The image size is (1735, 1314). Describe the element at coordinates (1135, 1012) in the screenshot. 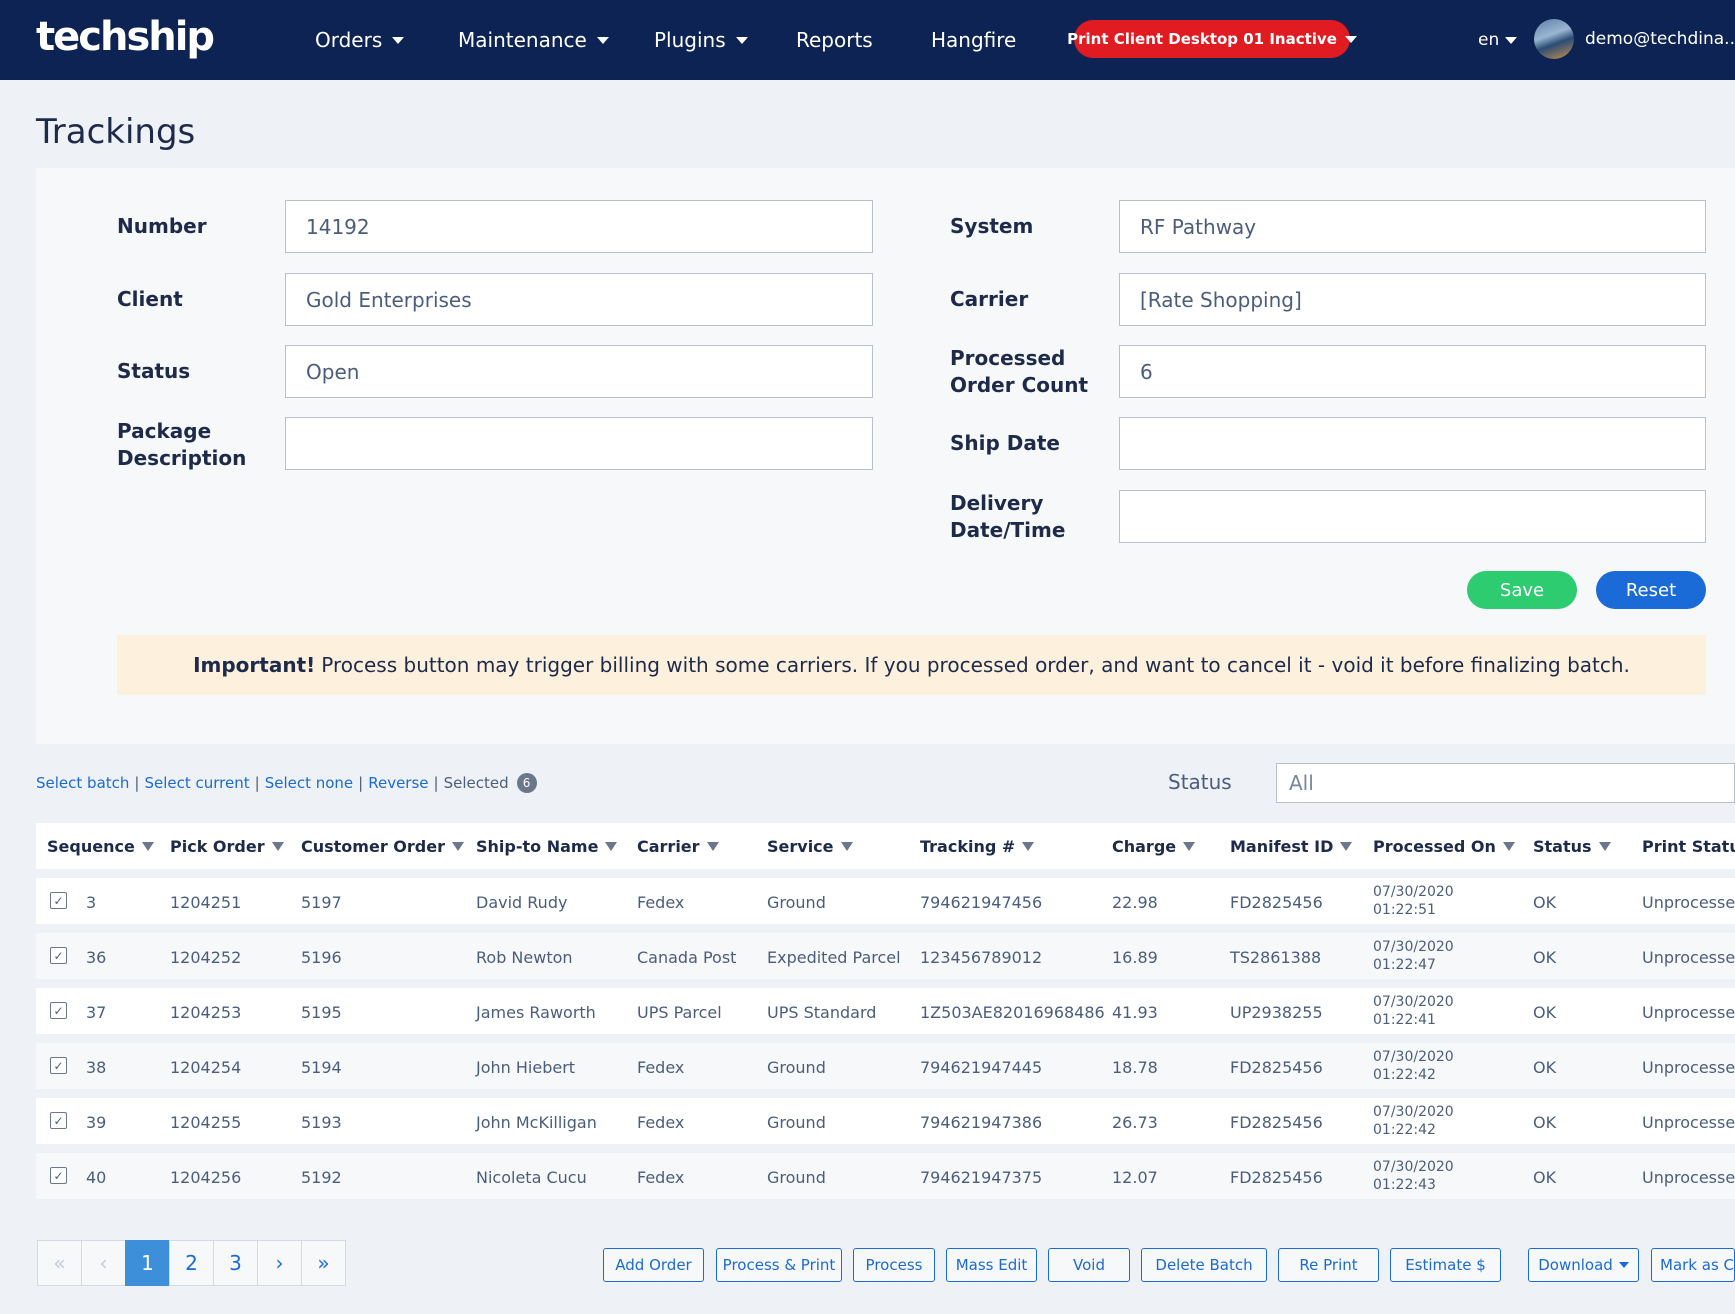

I see `cell-charge: 41.93` at that location.